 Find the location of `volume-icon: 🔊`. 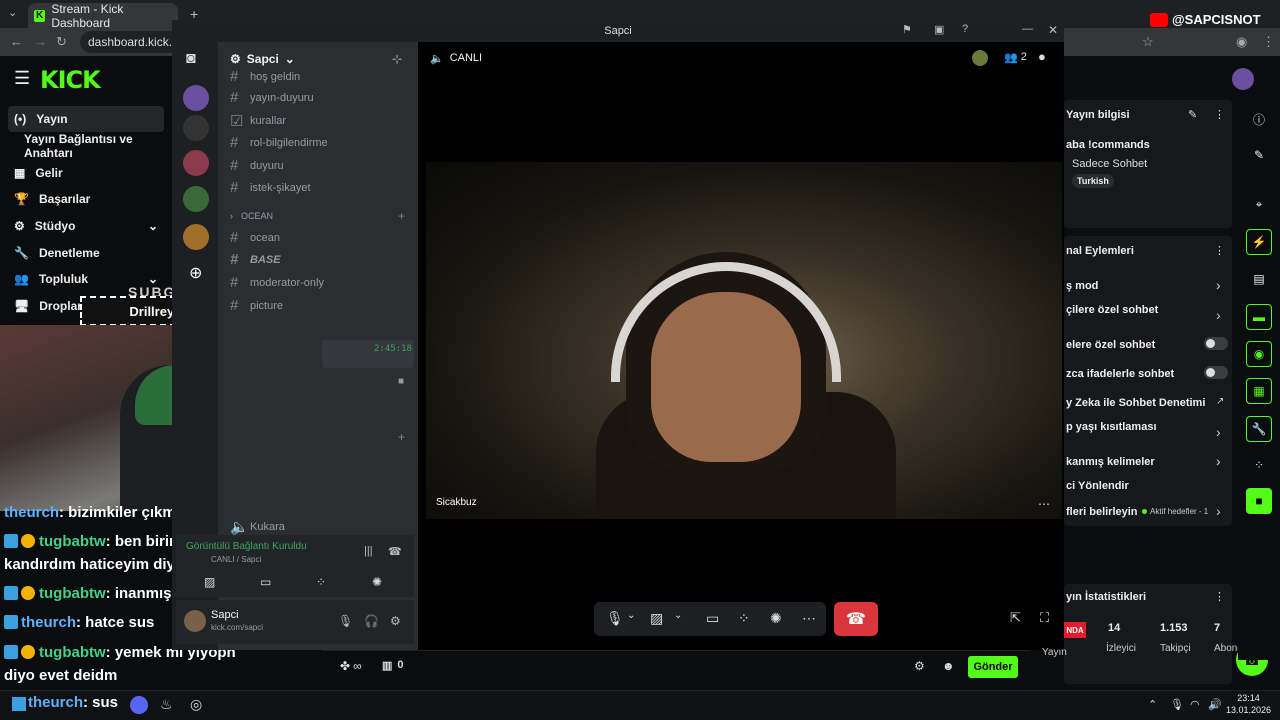

volume-icon: 🔊 is located at coordinates (1215, 704).